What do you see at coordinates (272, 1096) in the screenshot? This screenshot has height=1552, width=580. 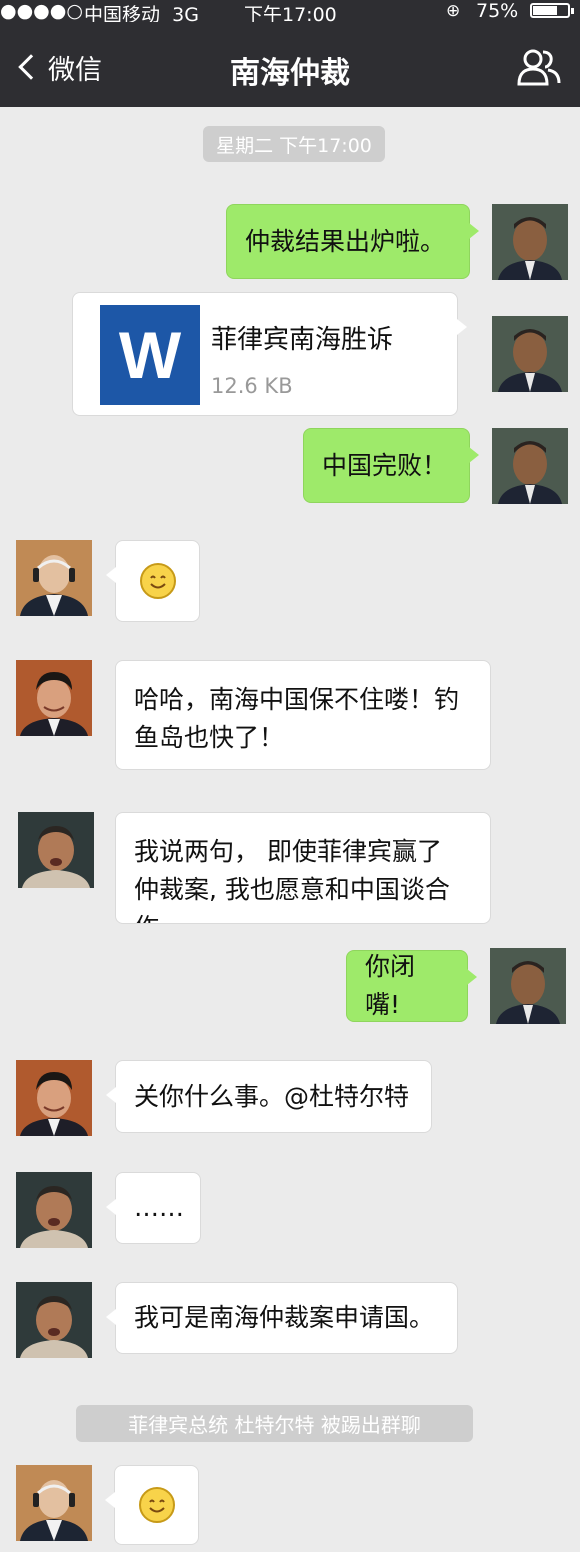 I see `message-text: 关你什么事。@杜特尔特` at bounding box center [272, 1096].